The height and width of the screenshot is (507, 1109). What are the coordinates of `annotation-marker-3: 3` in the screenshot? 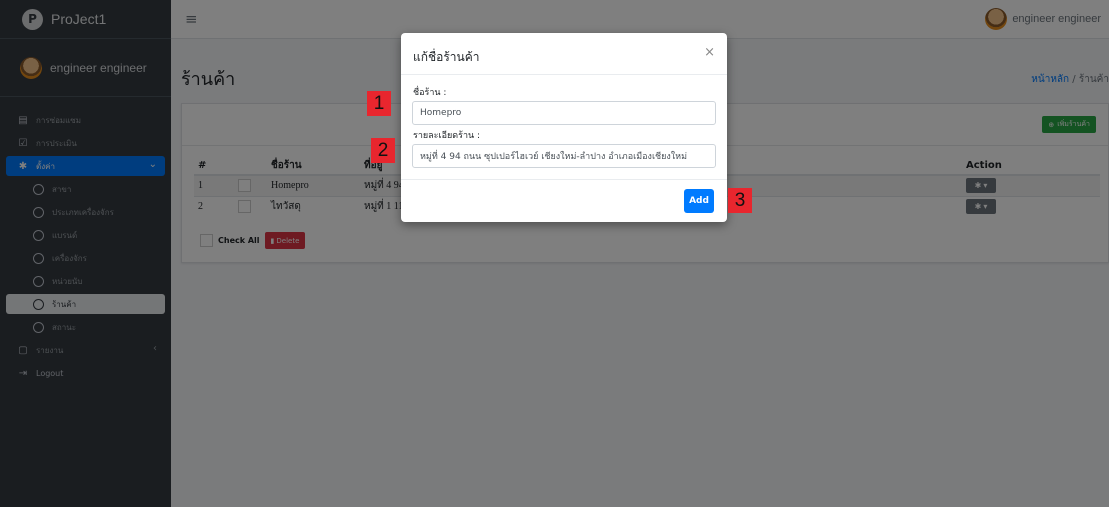 It's located at (740, 200).